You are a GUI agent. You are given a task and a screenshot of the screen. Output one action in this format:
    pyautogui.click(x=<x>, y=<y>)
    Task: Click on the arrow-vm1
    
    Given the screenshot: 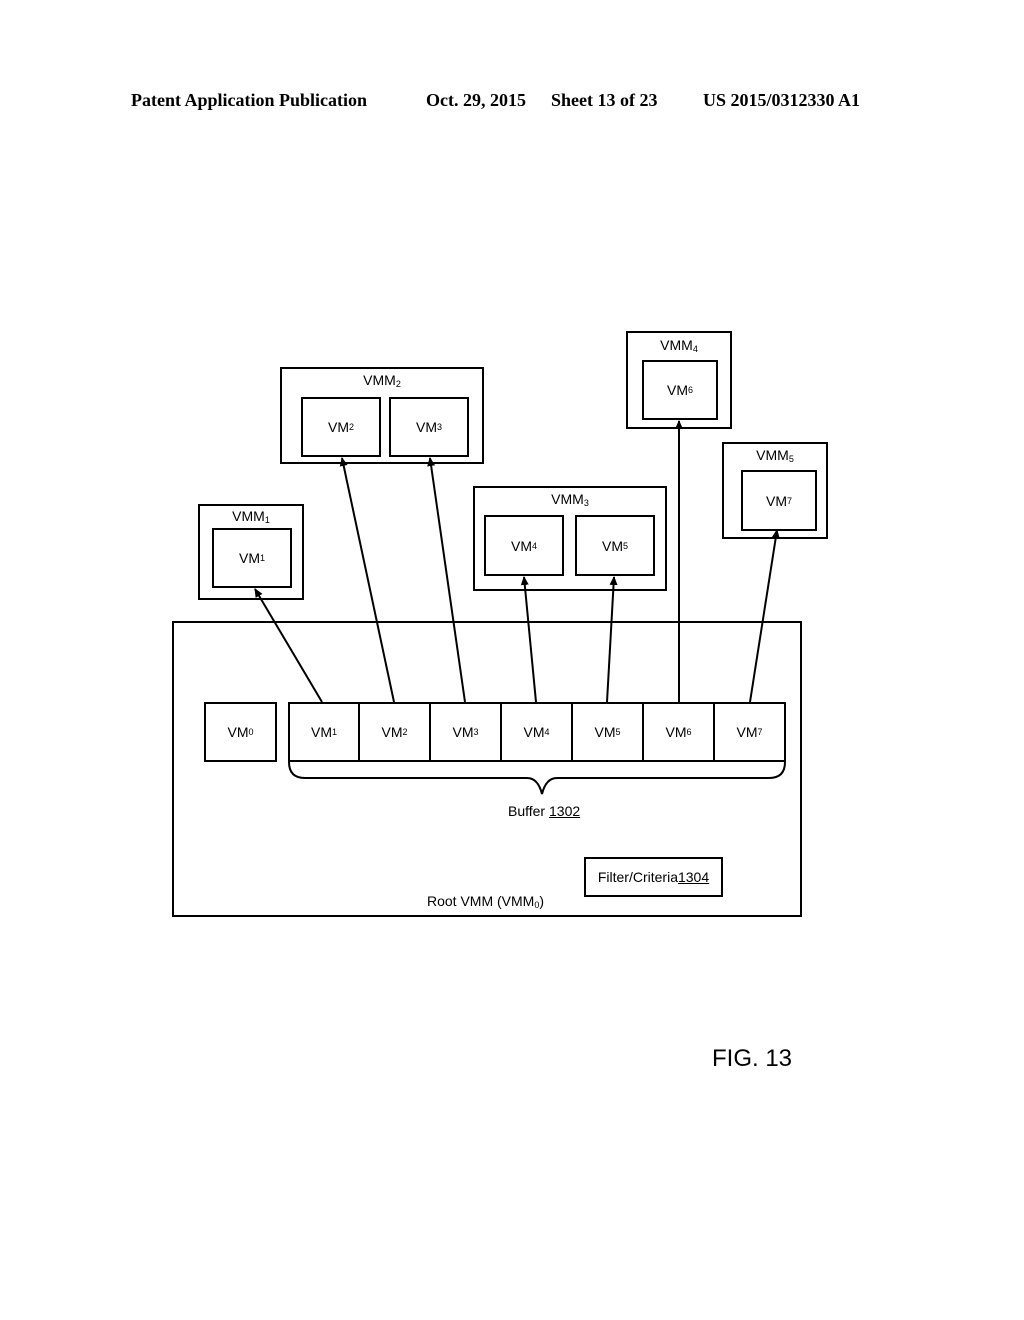 What is the action you would take?
    pyautogui.click(x=288, y=645)
    